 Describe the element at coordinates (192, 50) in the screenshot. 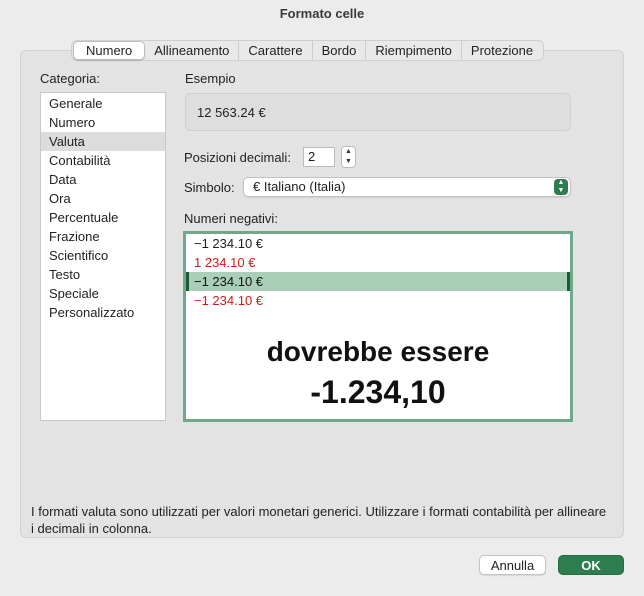

I see `tab-allineamento: Allineamento` at that location.